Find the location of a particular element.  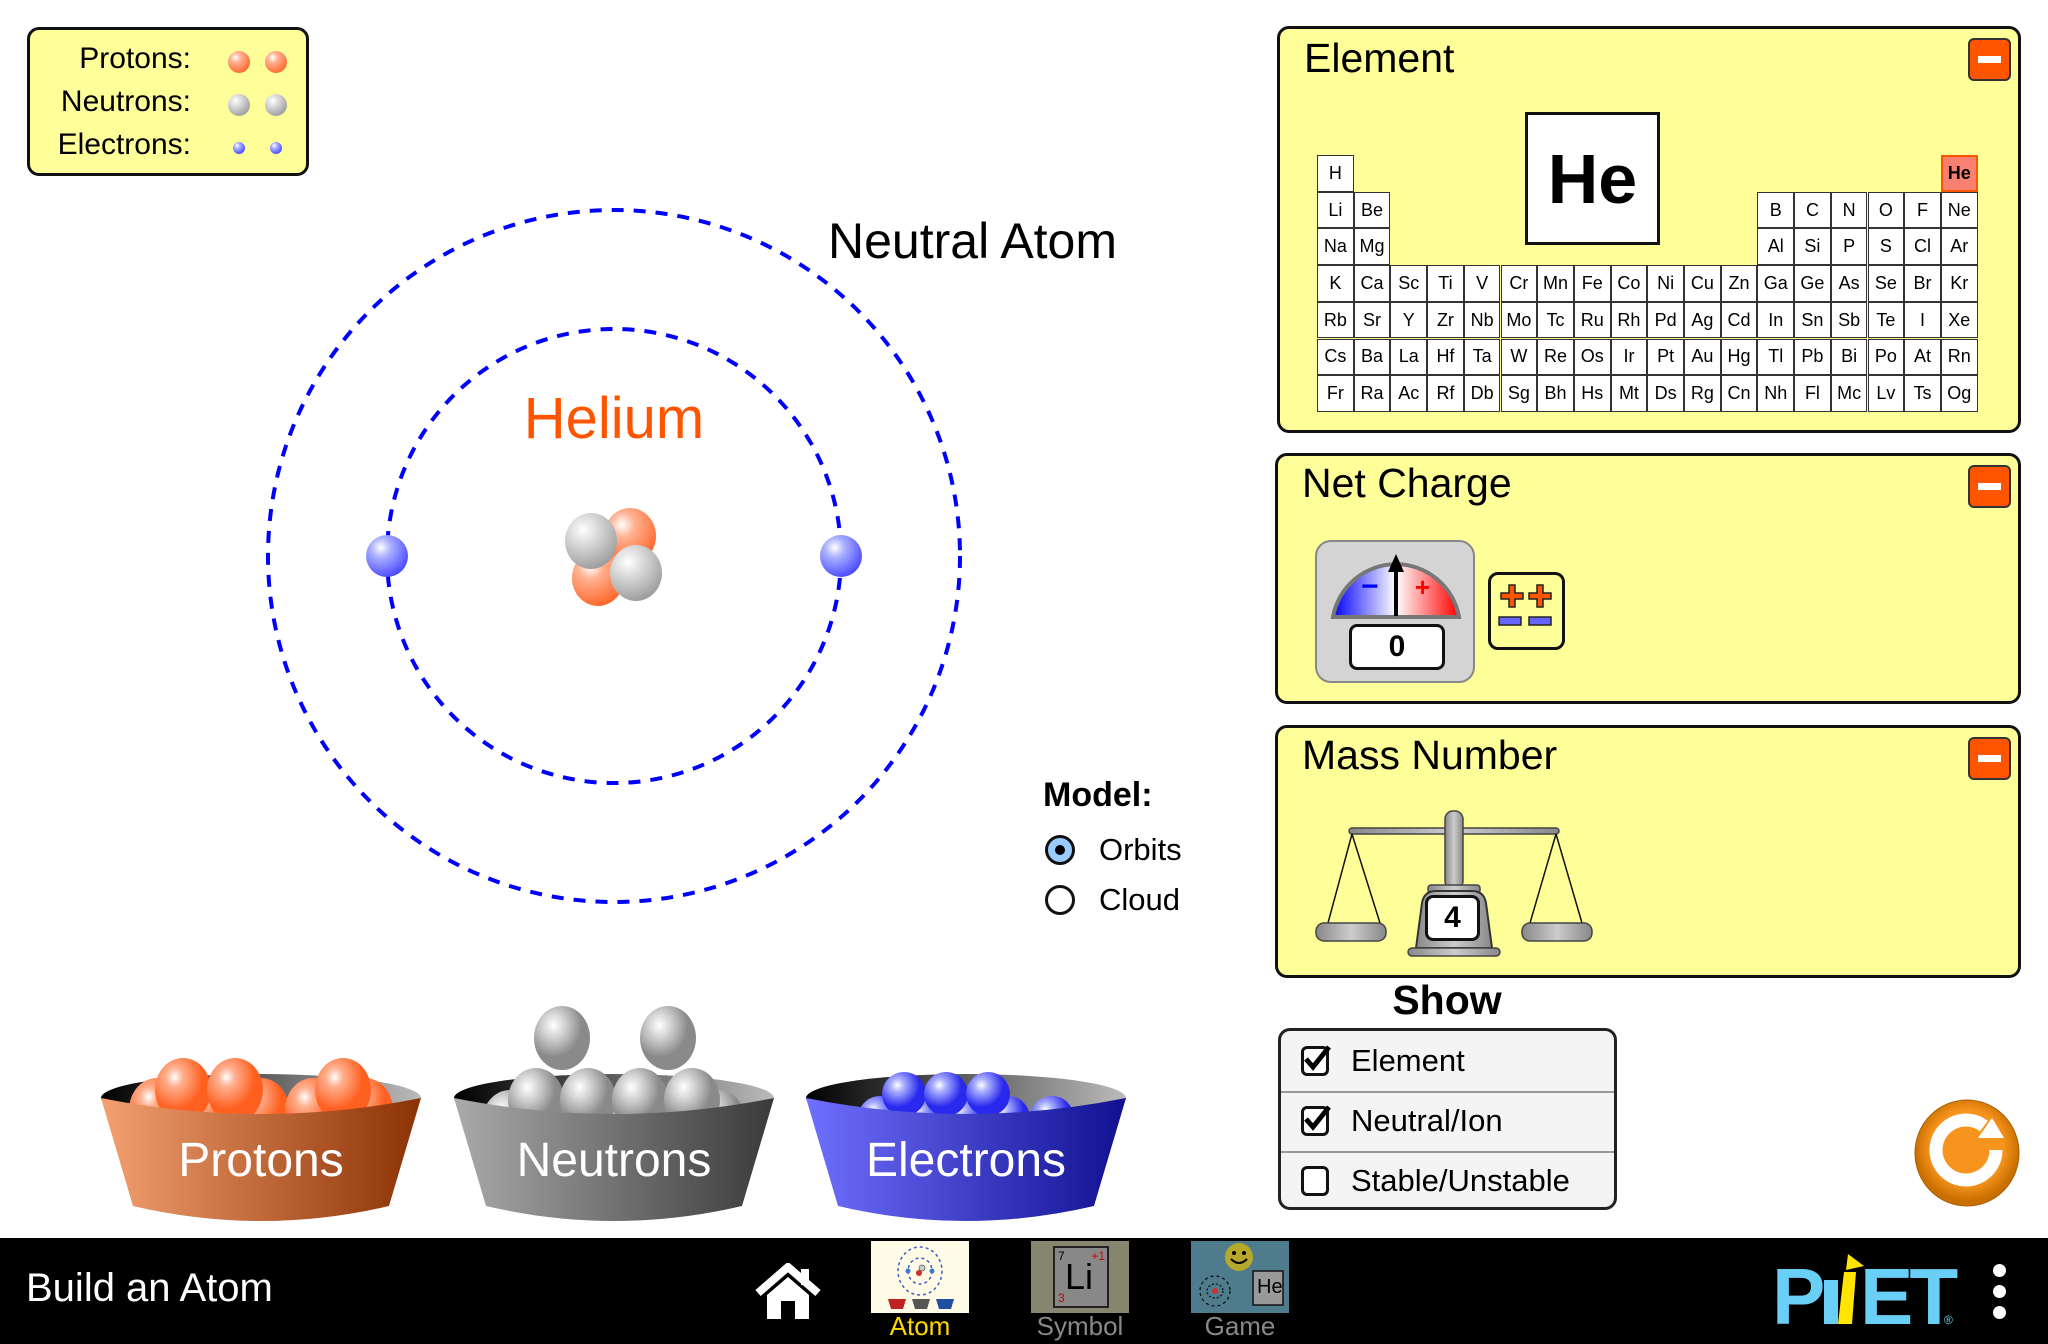

net-charge-panel-minimize-button is located at coordinates (1989, 486).